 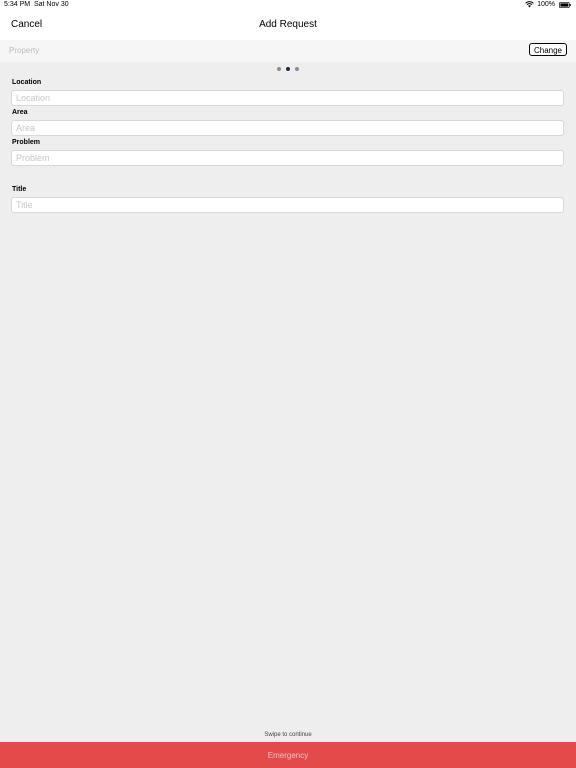 What do you see at coordinates (288, 755) in the screenshot?
I see `emergency-button: Emergency` at bounding box center [288, 755].